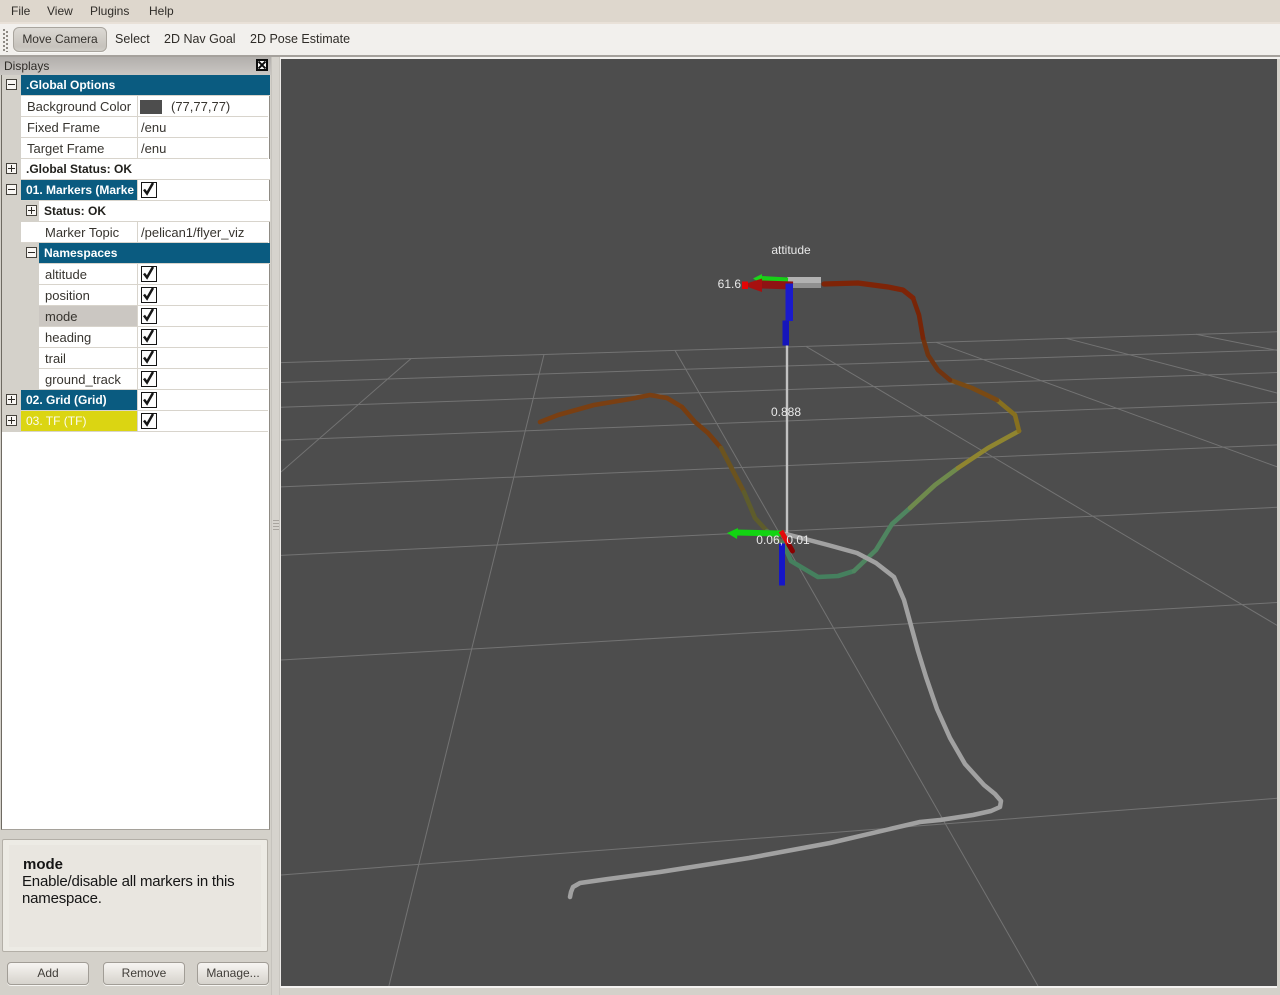  I want to click on svg-text: 0.888, so click(786, 412).